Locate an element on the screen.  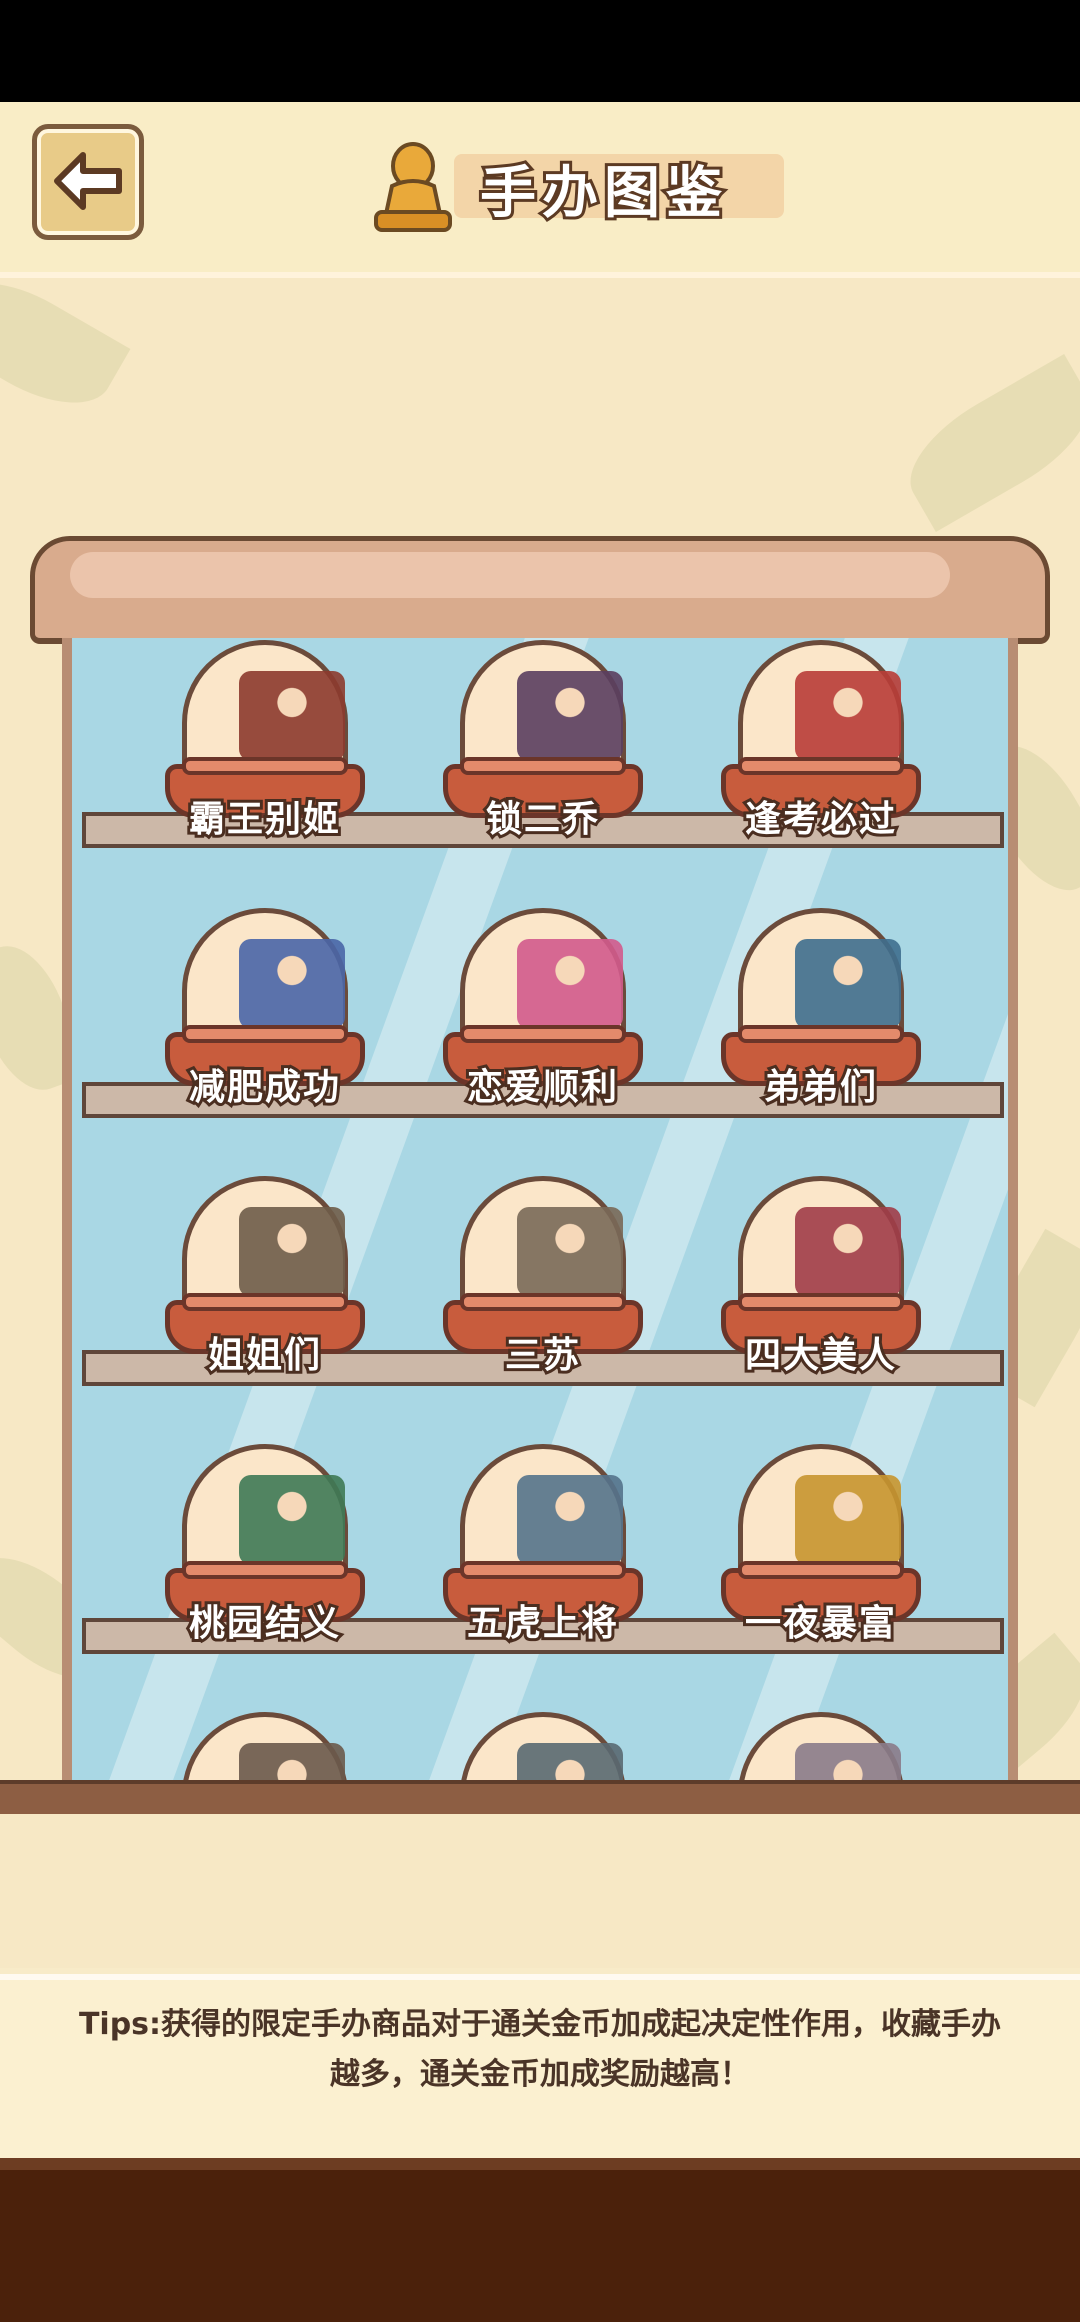
status-bar is located at coordinates (540, 51).